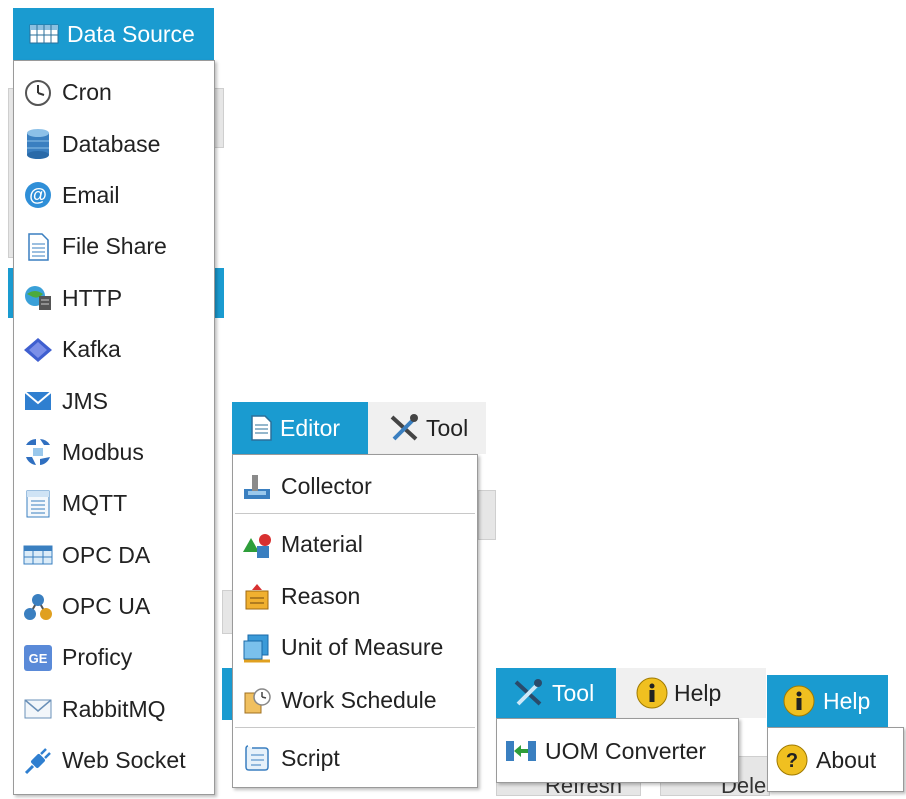  I want to click on menu-item-label: Cron, so click(87, 92).